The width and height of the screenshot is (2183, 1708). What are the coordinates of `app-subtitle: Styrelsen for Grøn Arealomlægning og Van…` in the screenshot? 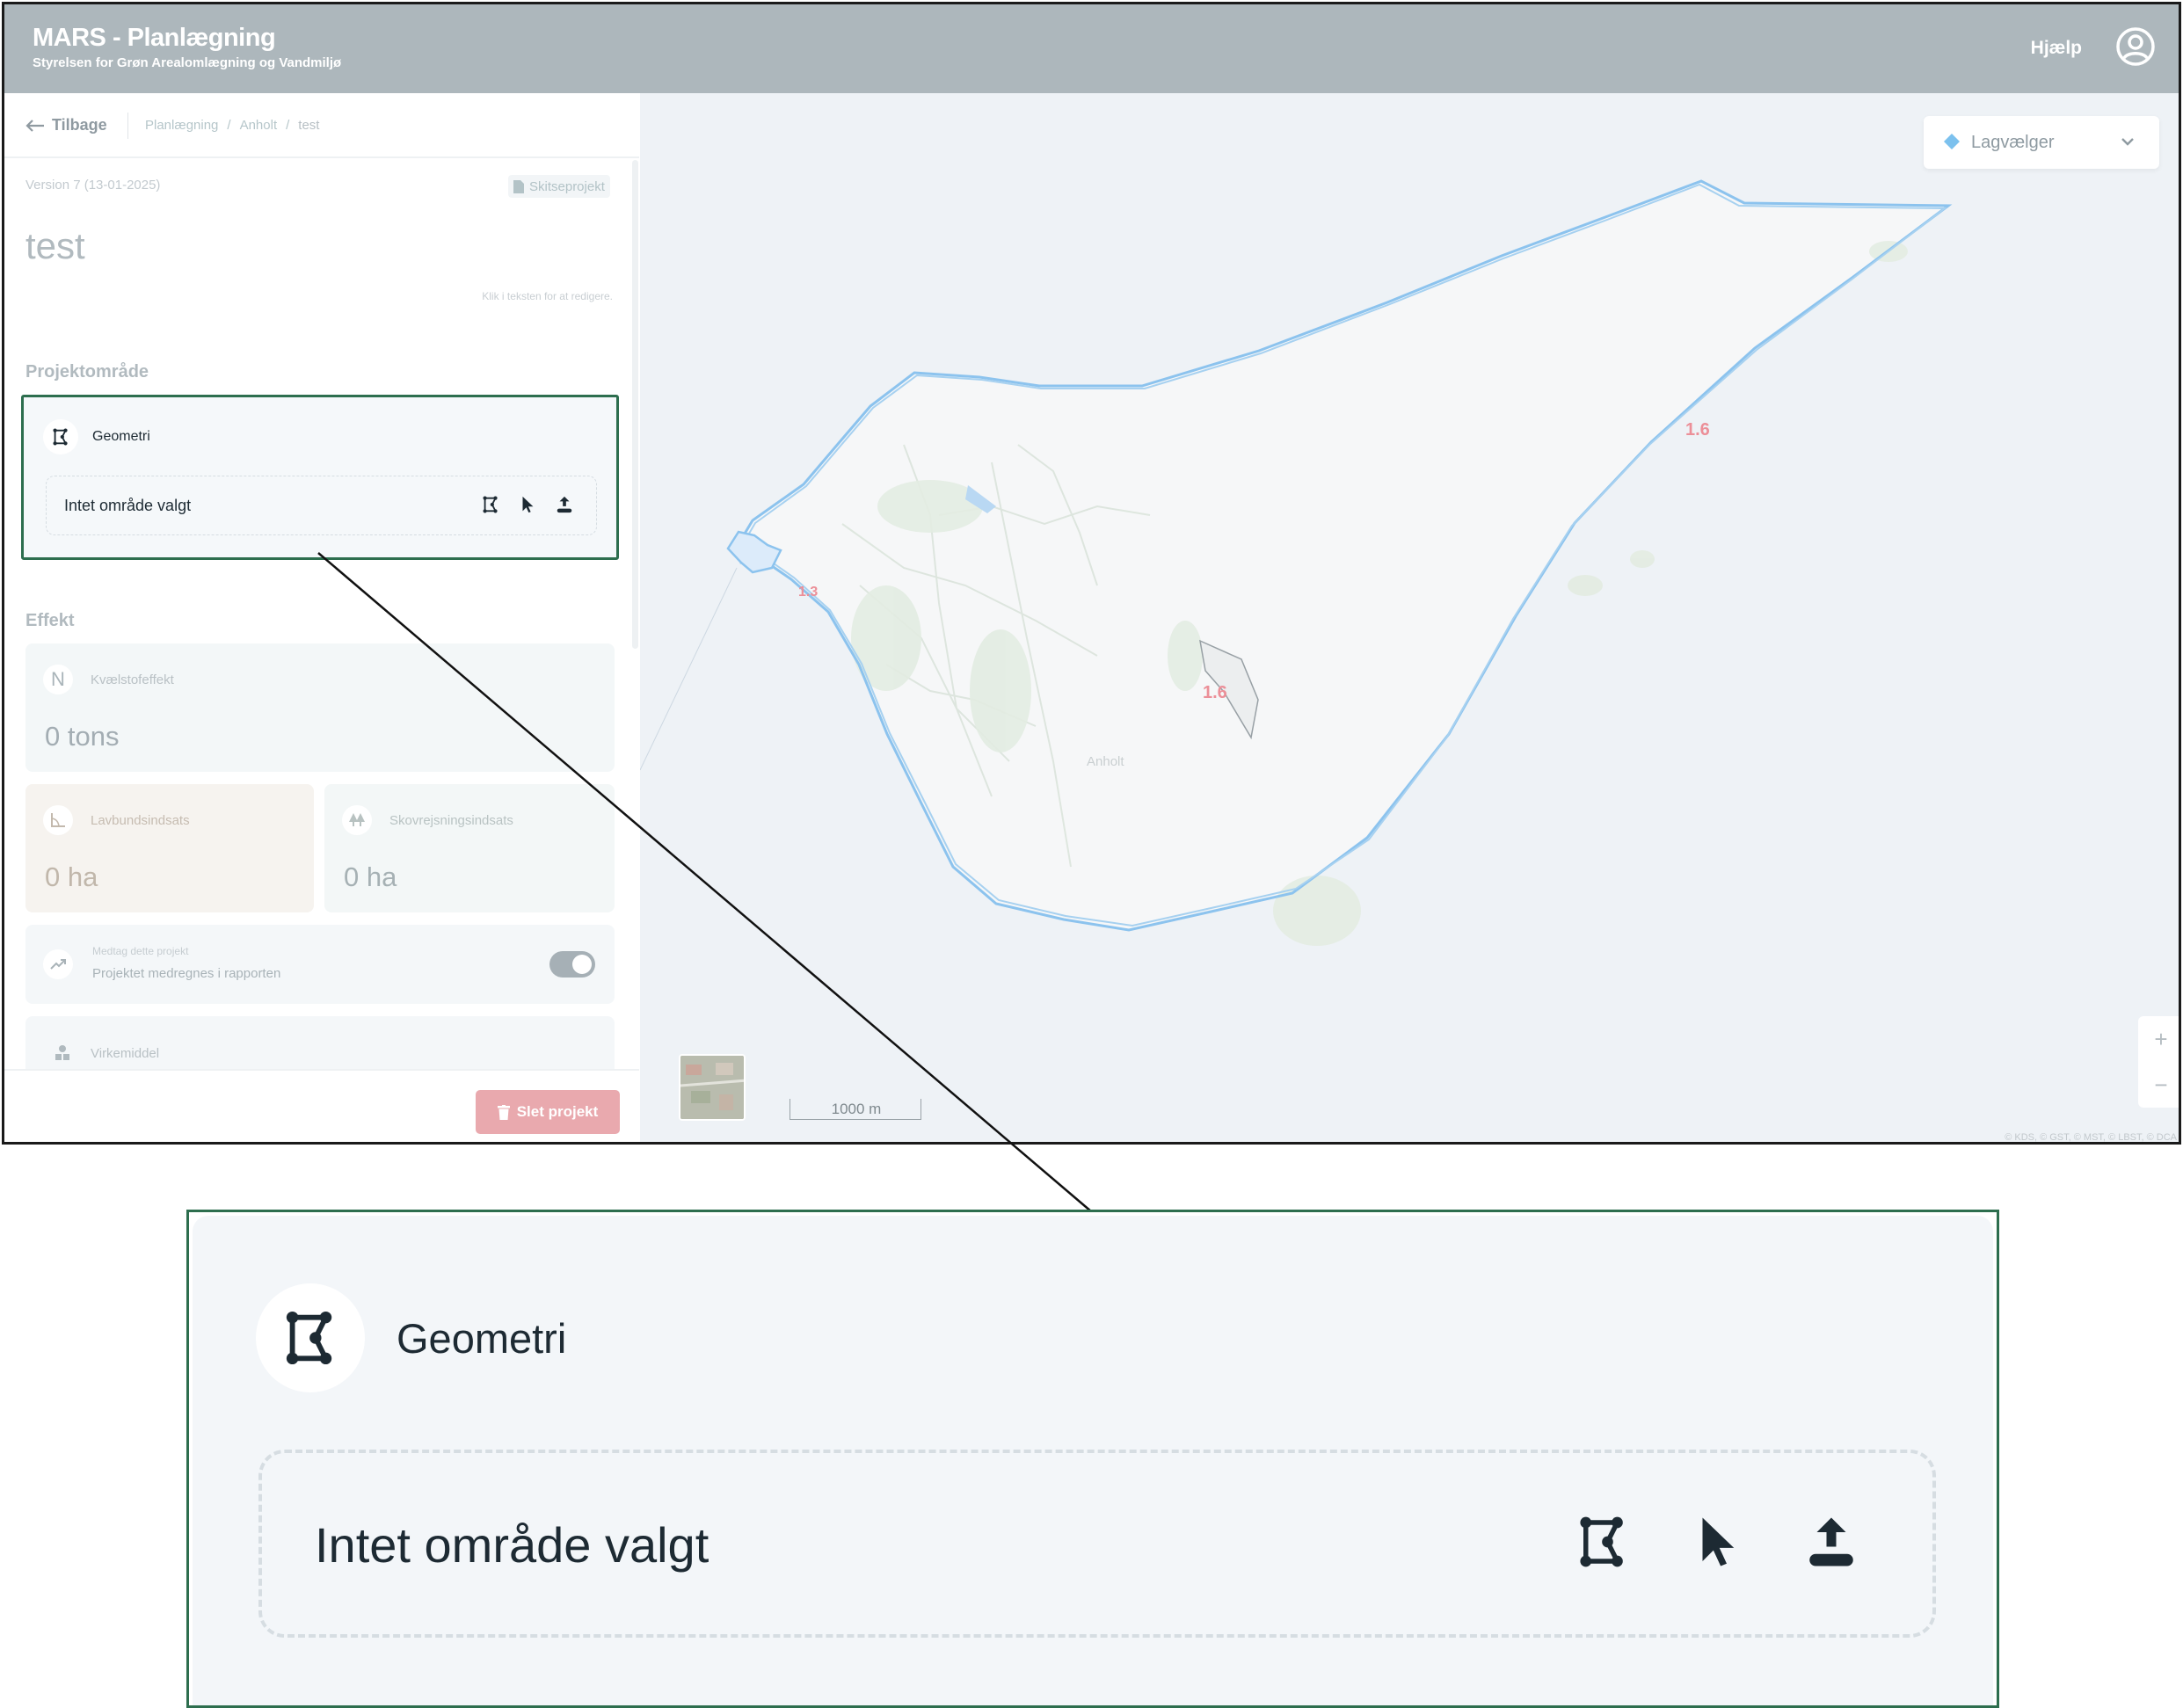 It's located at (187, 63).